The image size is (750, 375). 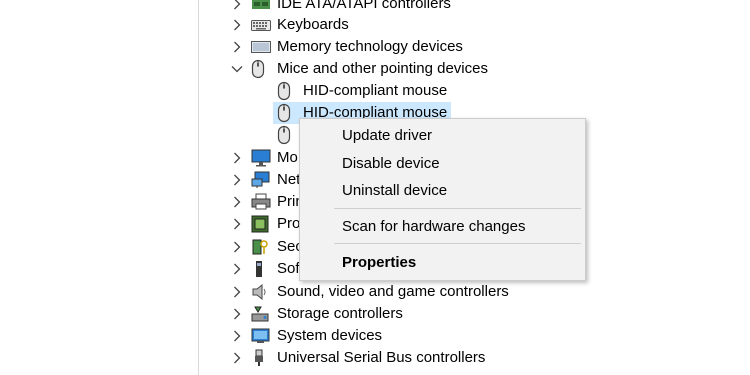 I want to click on tree-item-print-queues: Prin, so click(x=267, y=202).